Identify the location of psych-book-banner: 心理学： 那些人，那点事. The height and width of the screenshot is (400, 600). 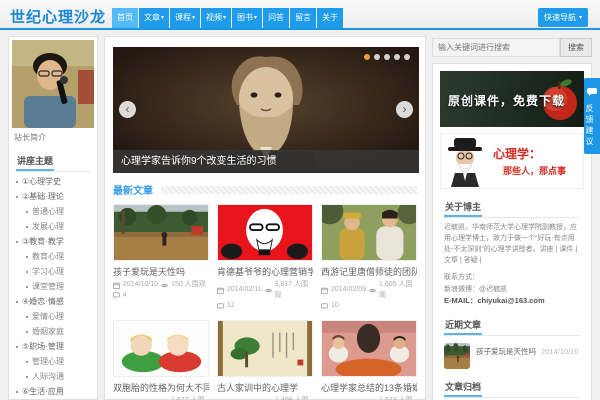
(512, 161).